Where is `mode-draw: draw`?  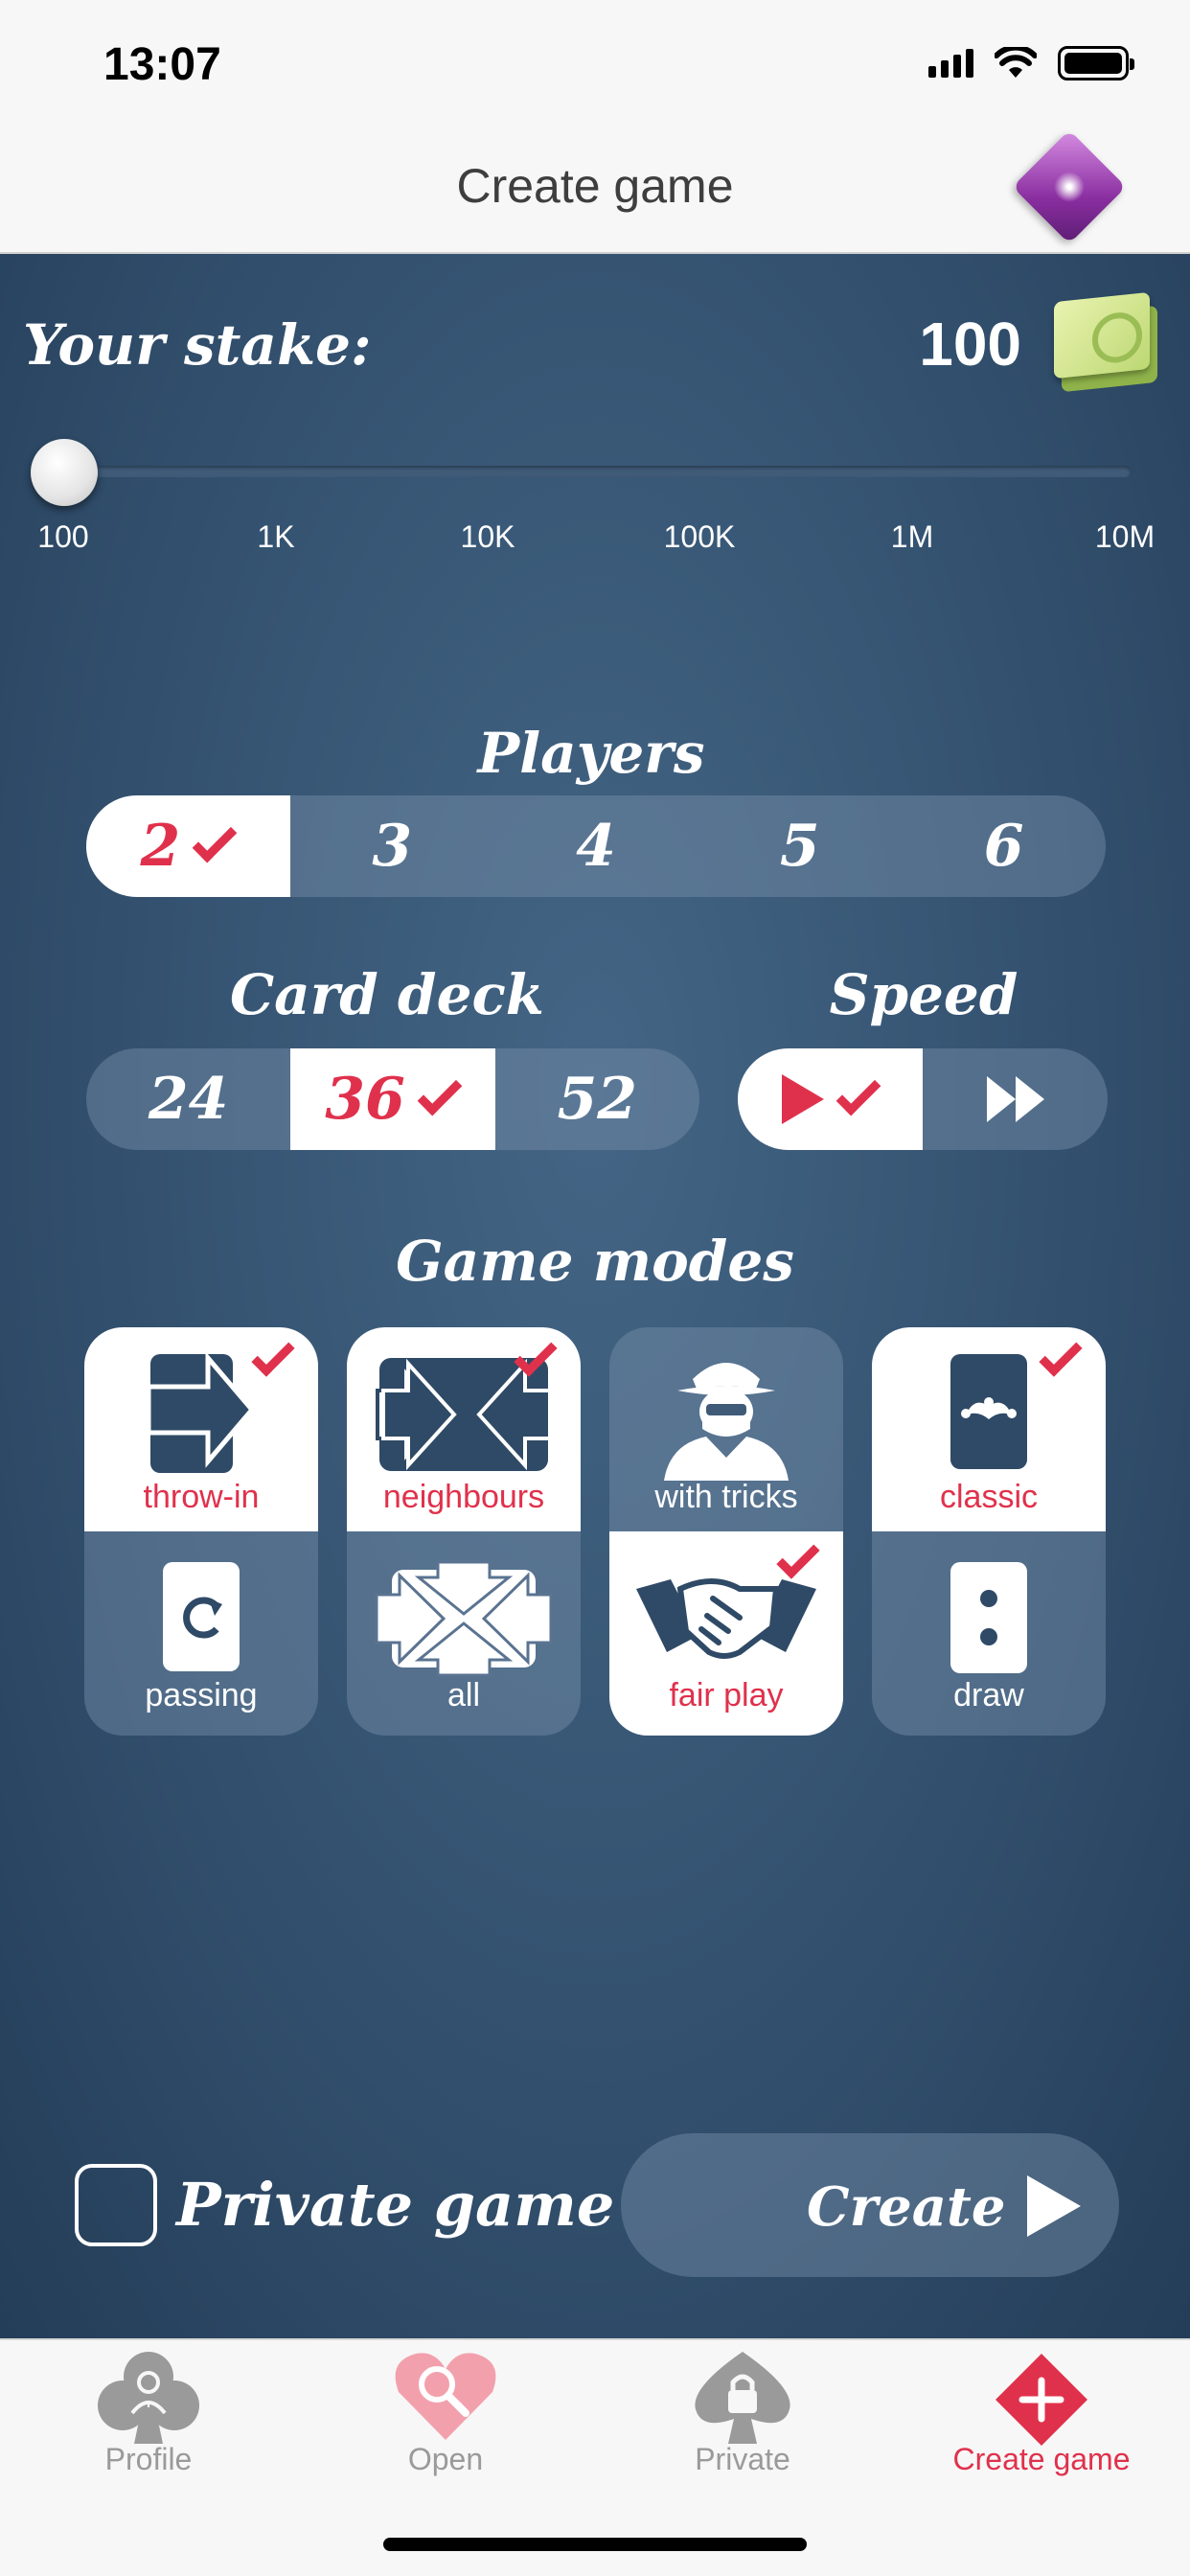 mode-draw: draw is located at coordinates (989, 1633).